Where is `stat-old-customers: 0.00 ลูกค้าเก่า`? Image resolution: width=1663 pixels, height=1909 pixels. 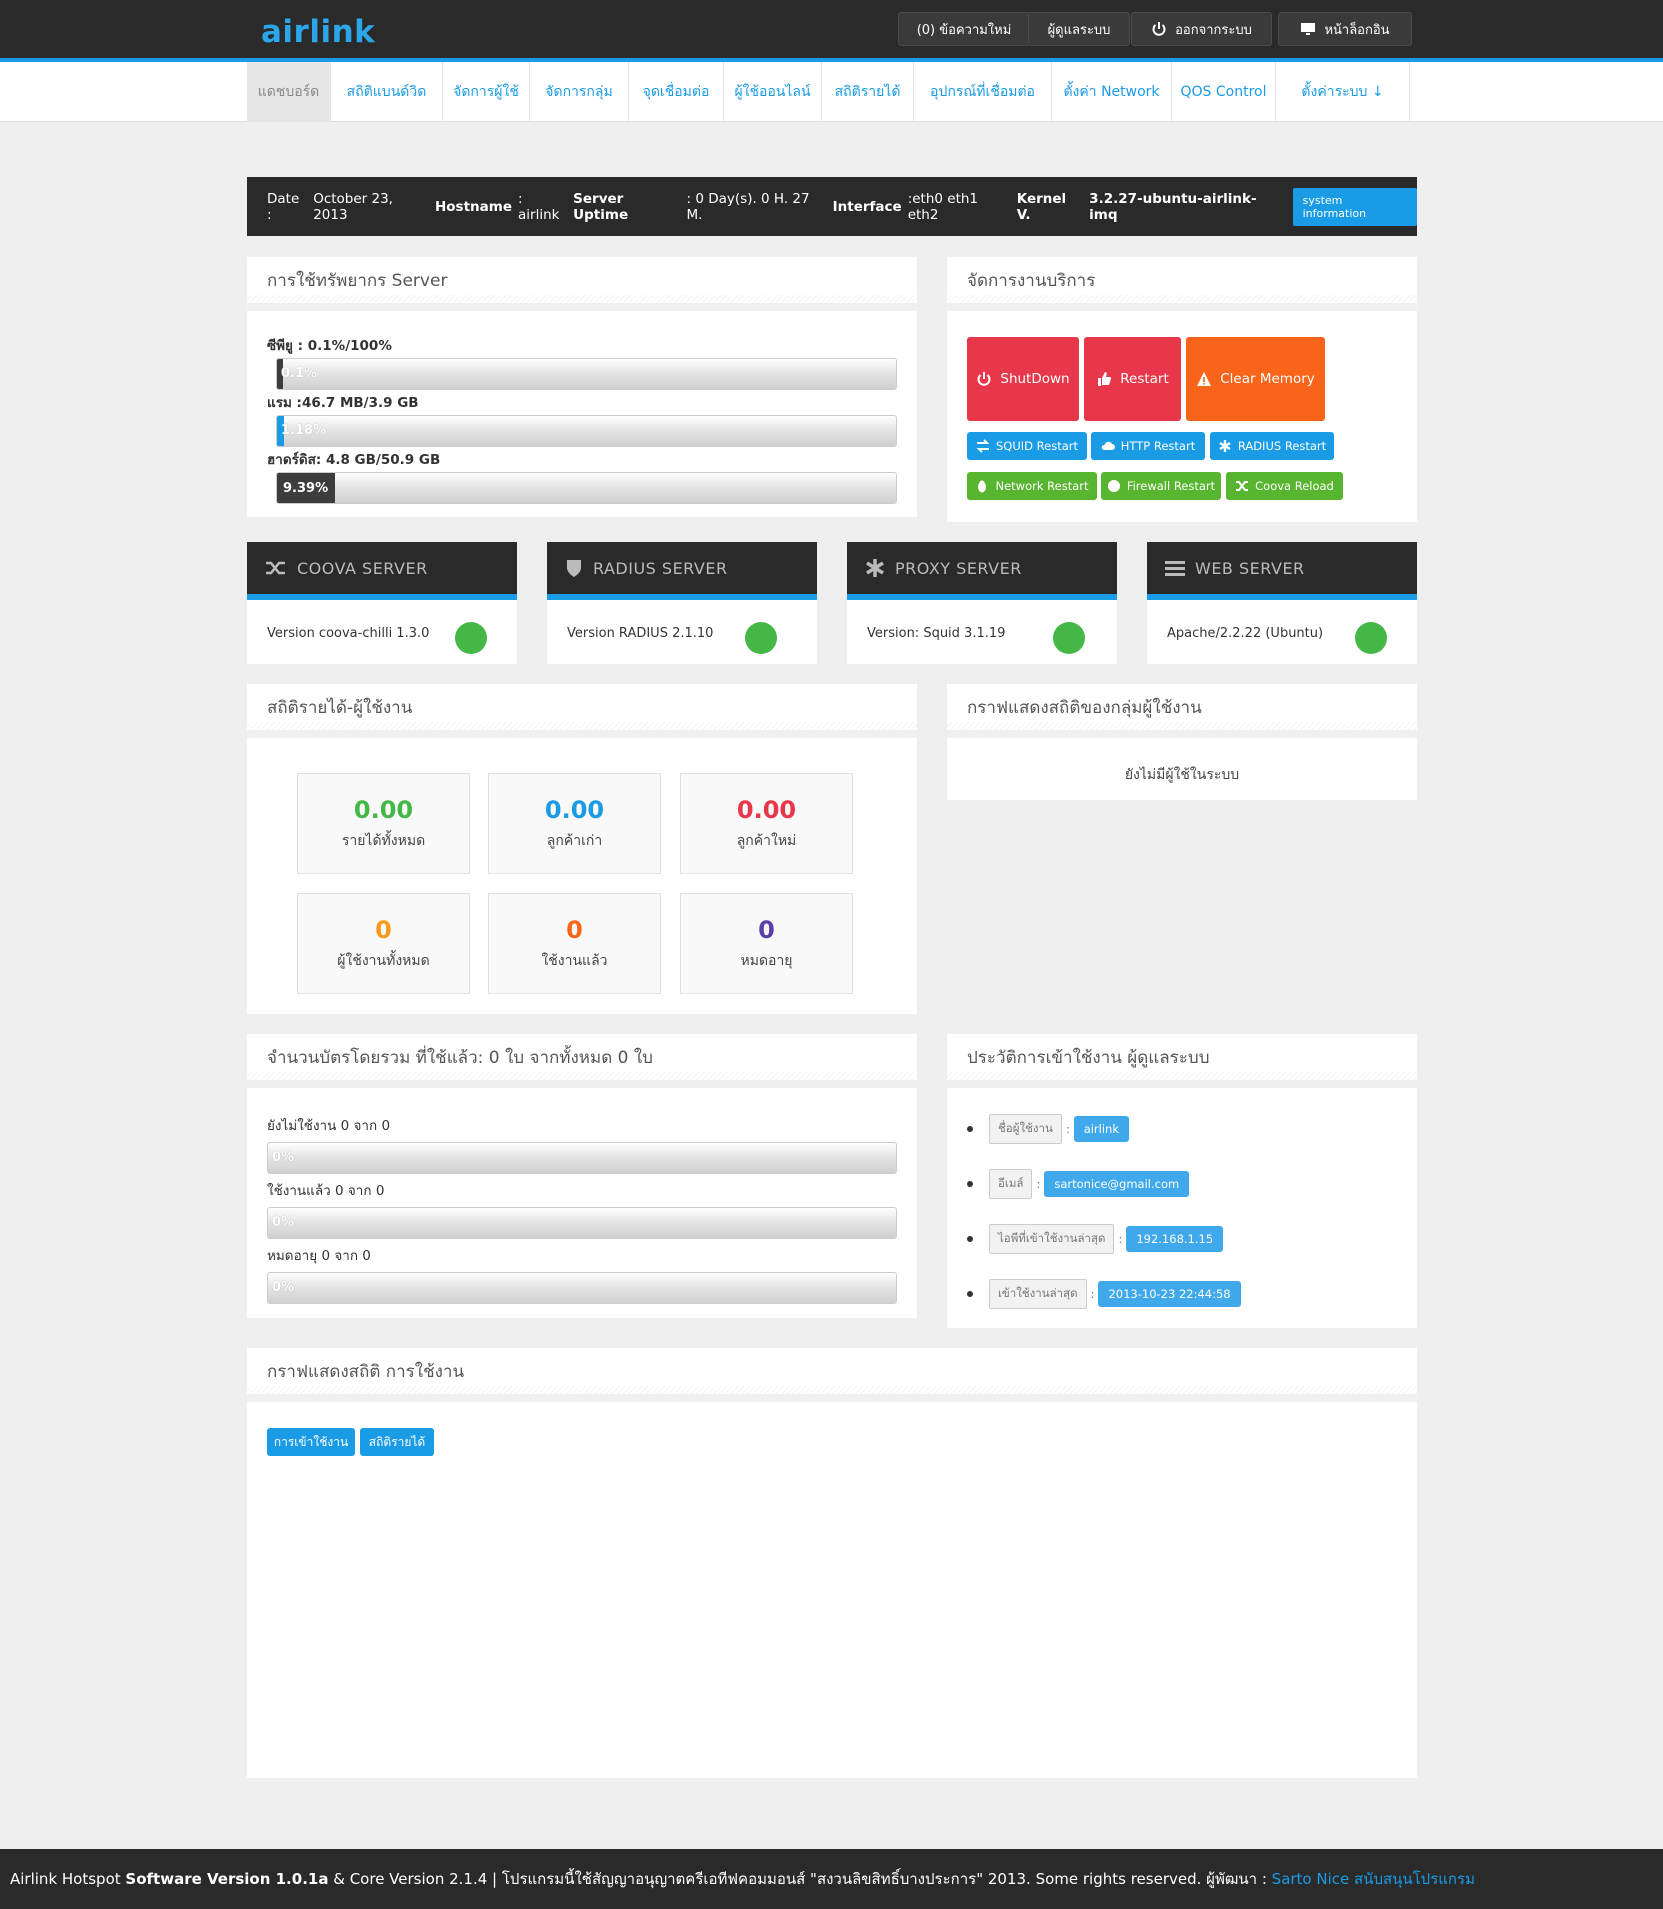 stat-old-customers: 0.00 ลูกค้าเก่า is located at coordinates (574, 823).